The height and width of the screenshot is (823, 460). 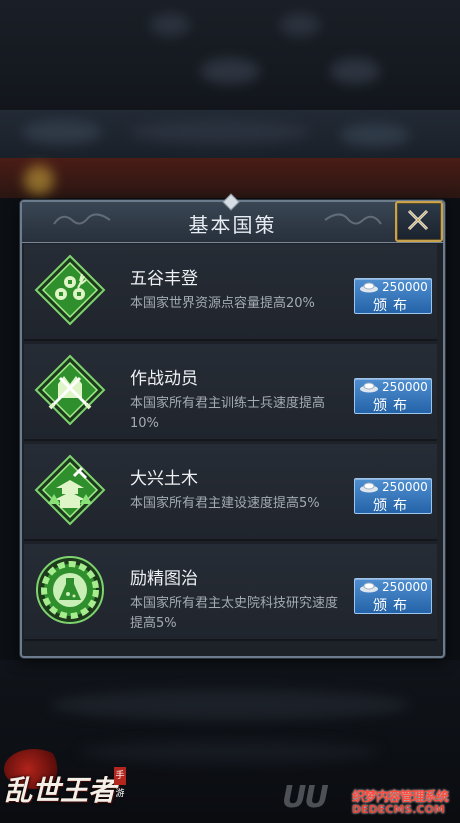 What do you see at coordinates (370, 800) in the screenshot?
I see `watermark: UU 织梦内容管理系统 DEDECMS.COM` at bounding box center [370, 800].